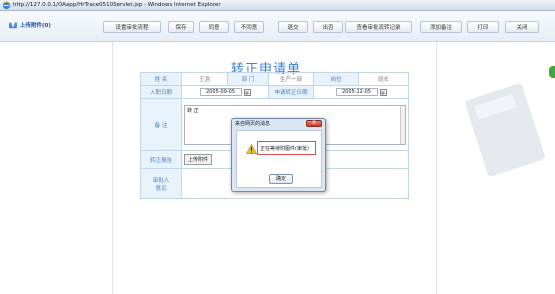  What do you see at coordinates (161, 159) in the screenshot?
I see `report-label: 转正报告` at bounding box center [161, 159].